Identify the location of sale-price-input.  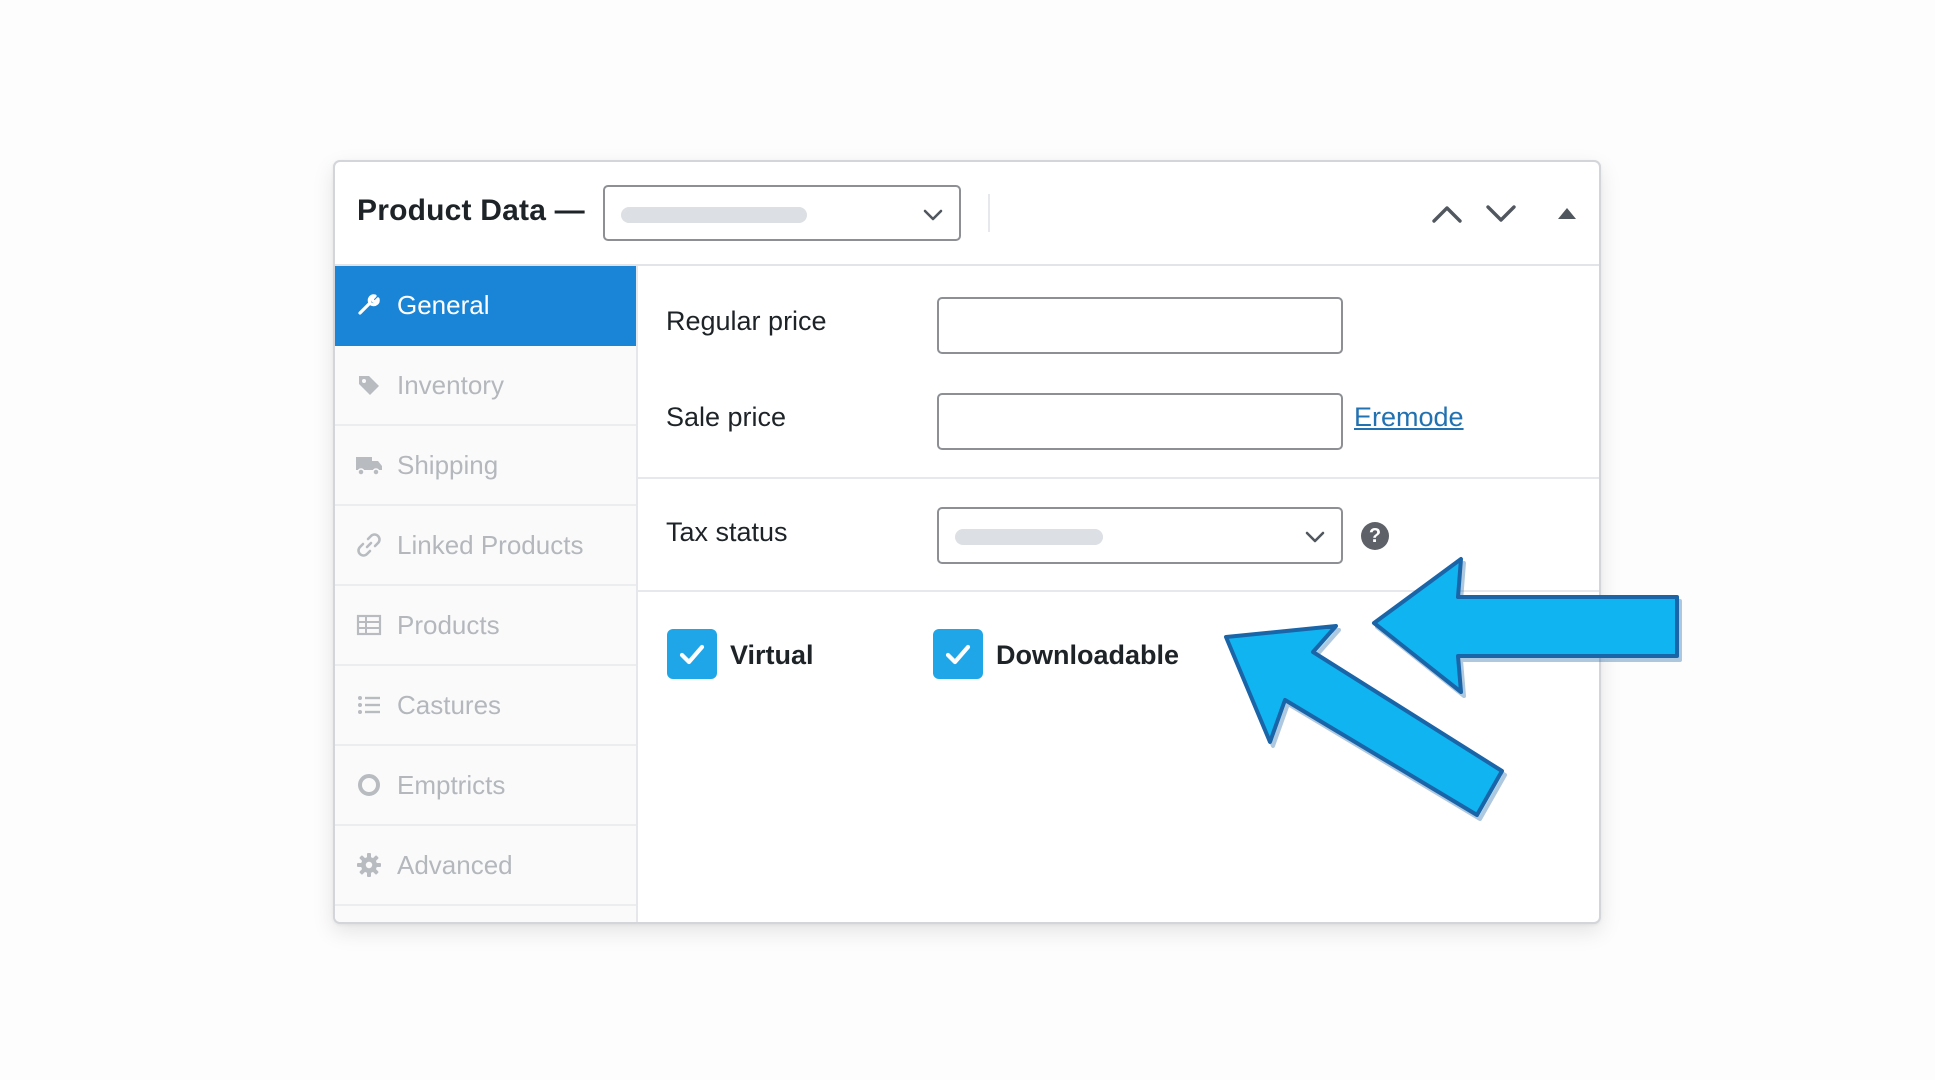
(1140, 421).